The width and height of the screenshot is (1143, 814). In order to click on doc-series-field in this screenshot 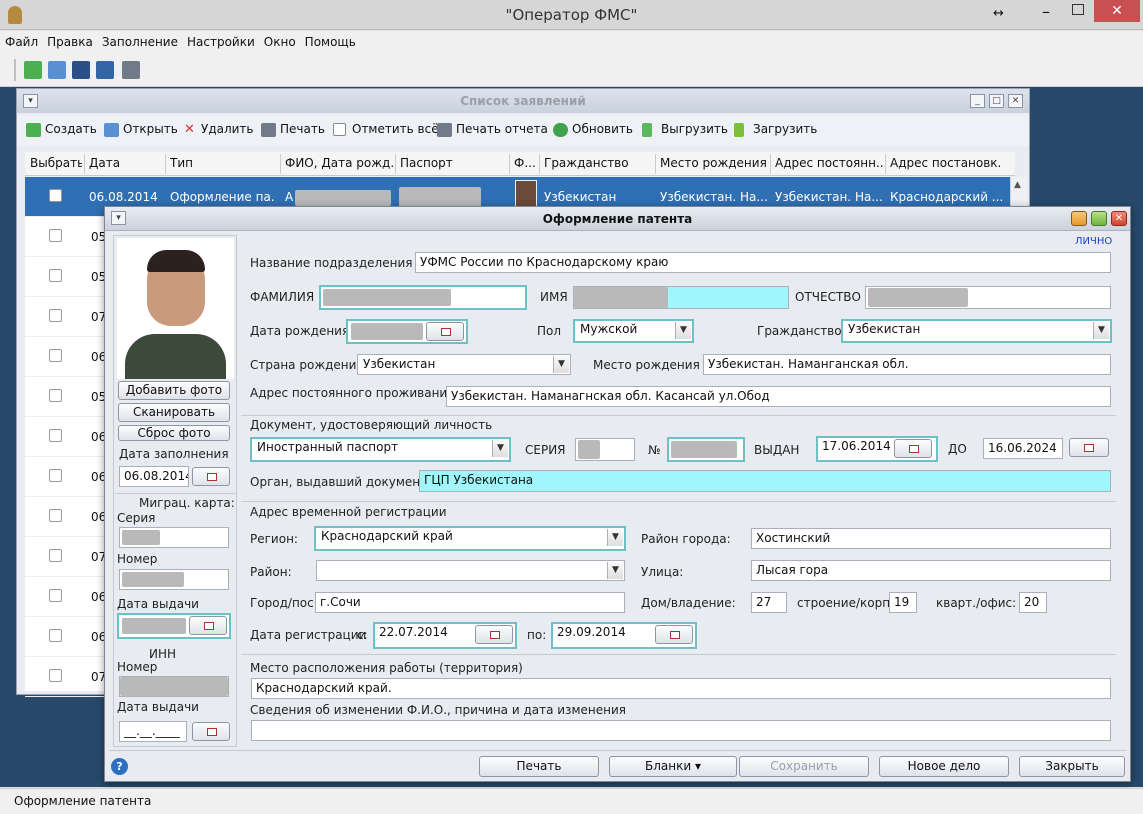, I will do `click(605, 449)`.